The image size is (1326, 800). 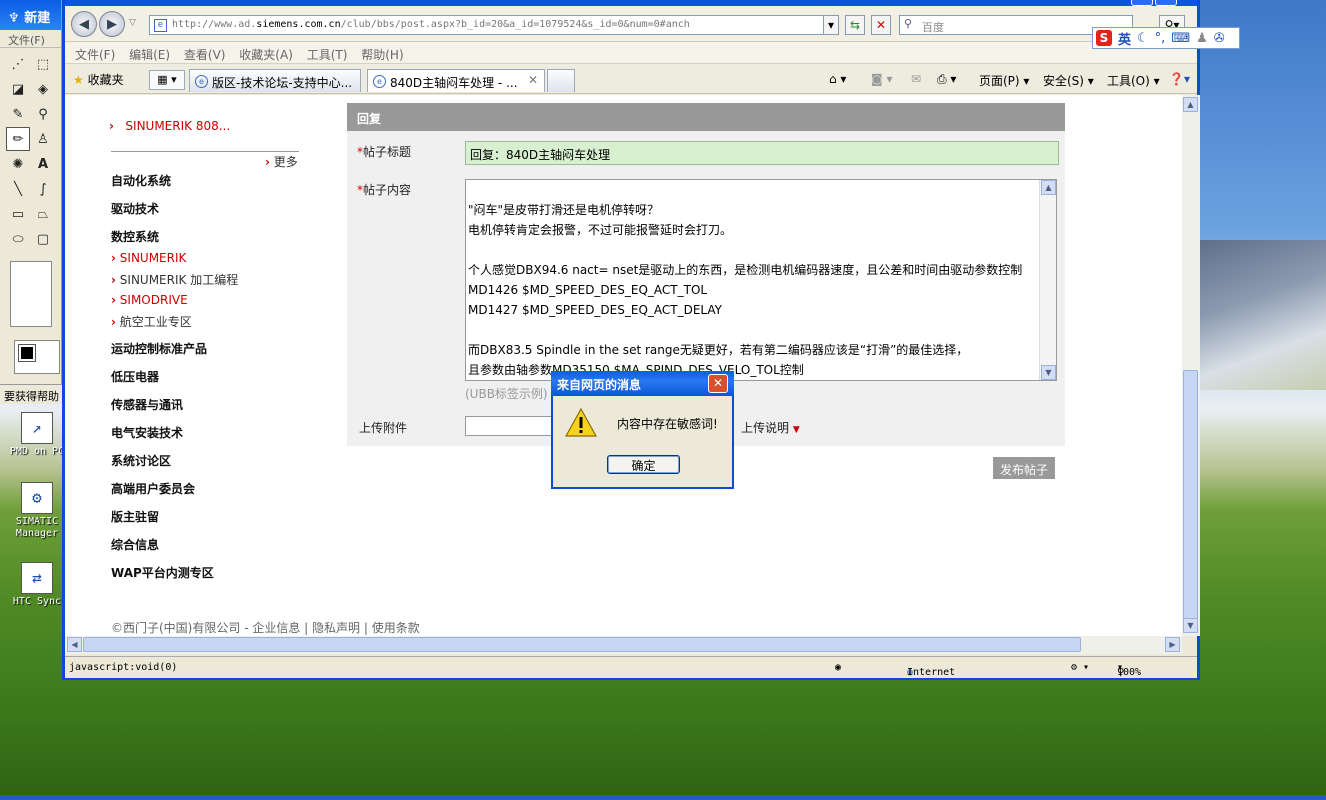 I want to click on sidebar-item-aviation: › 航空工业专区, so click(x=151, y=321).